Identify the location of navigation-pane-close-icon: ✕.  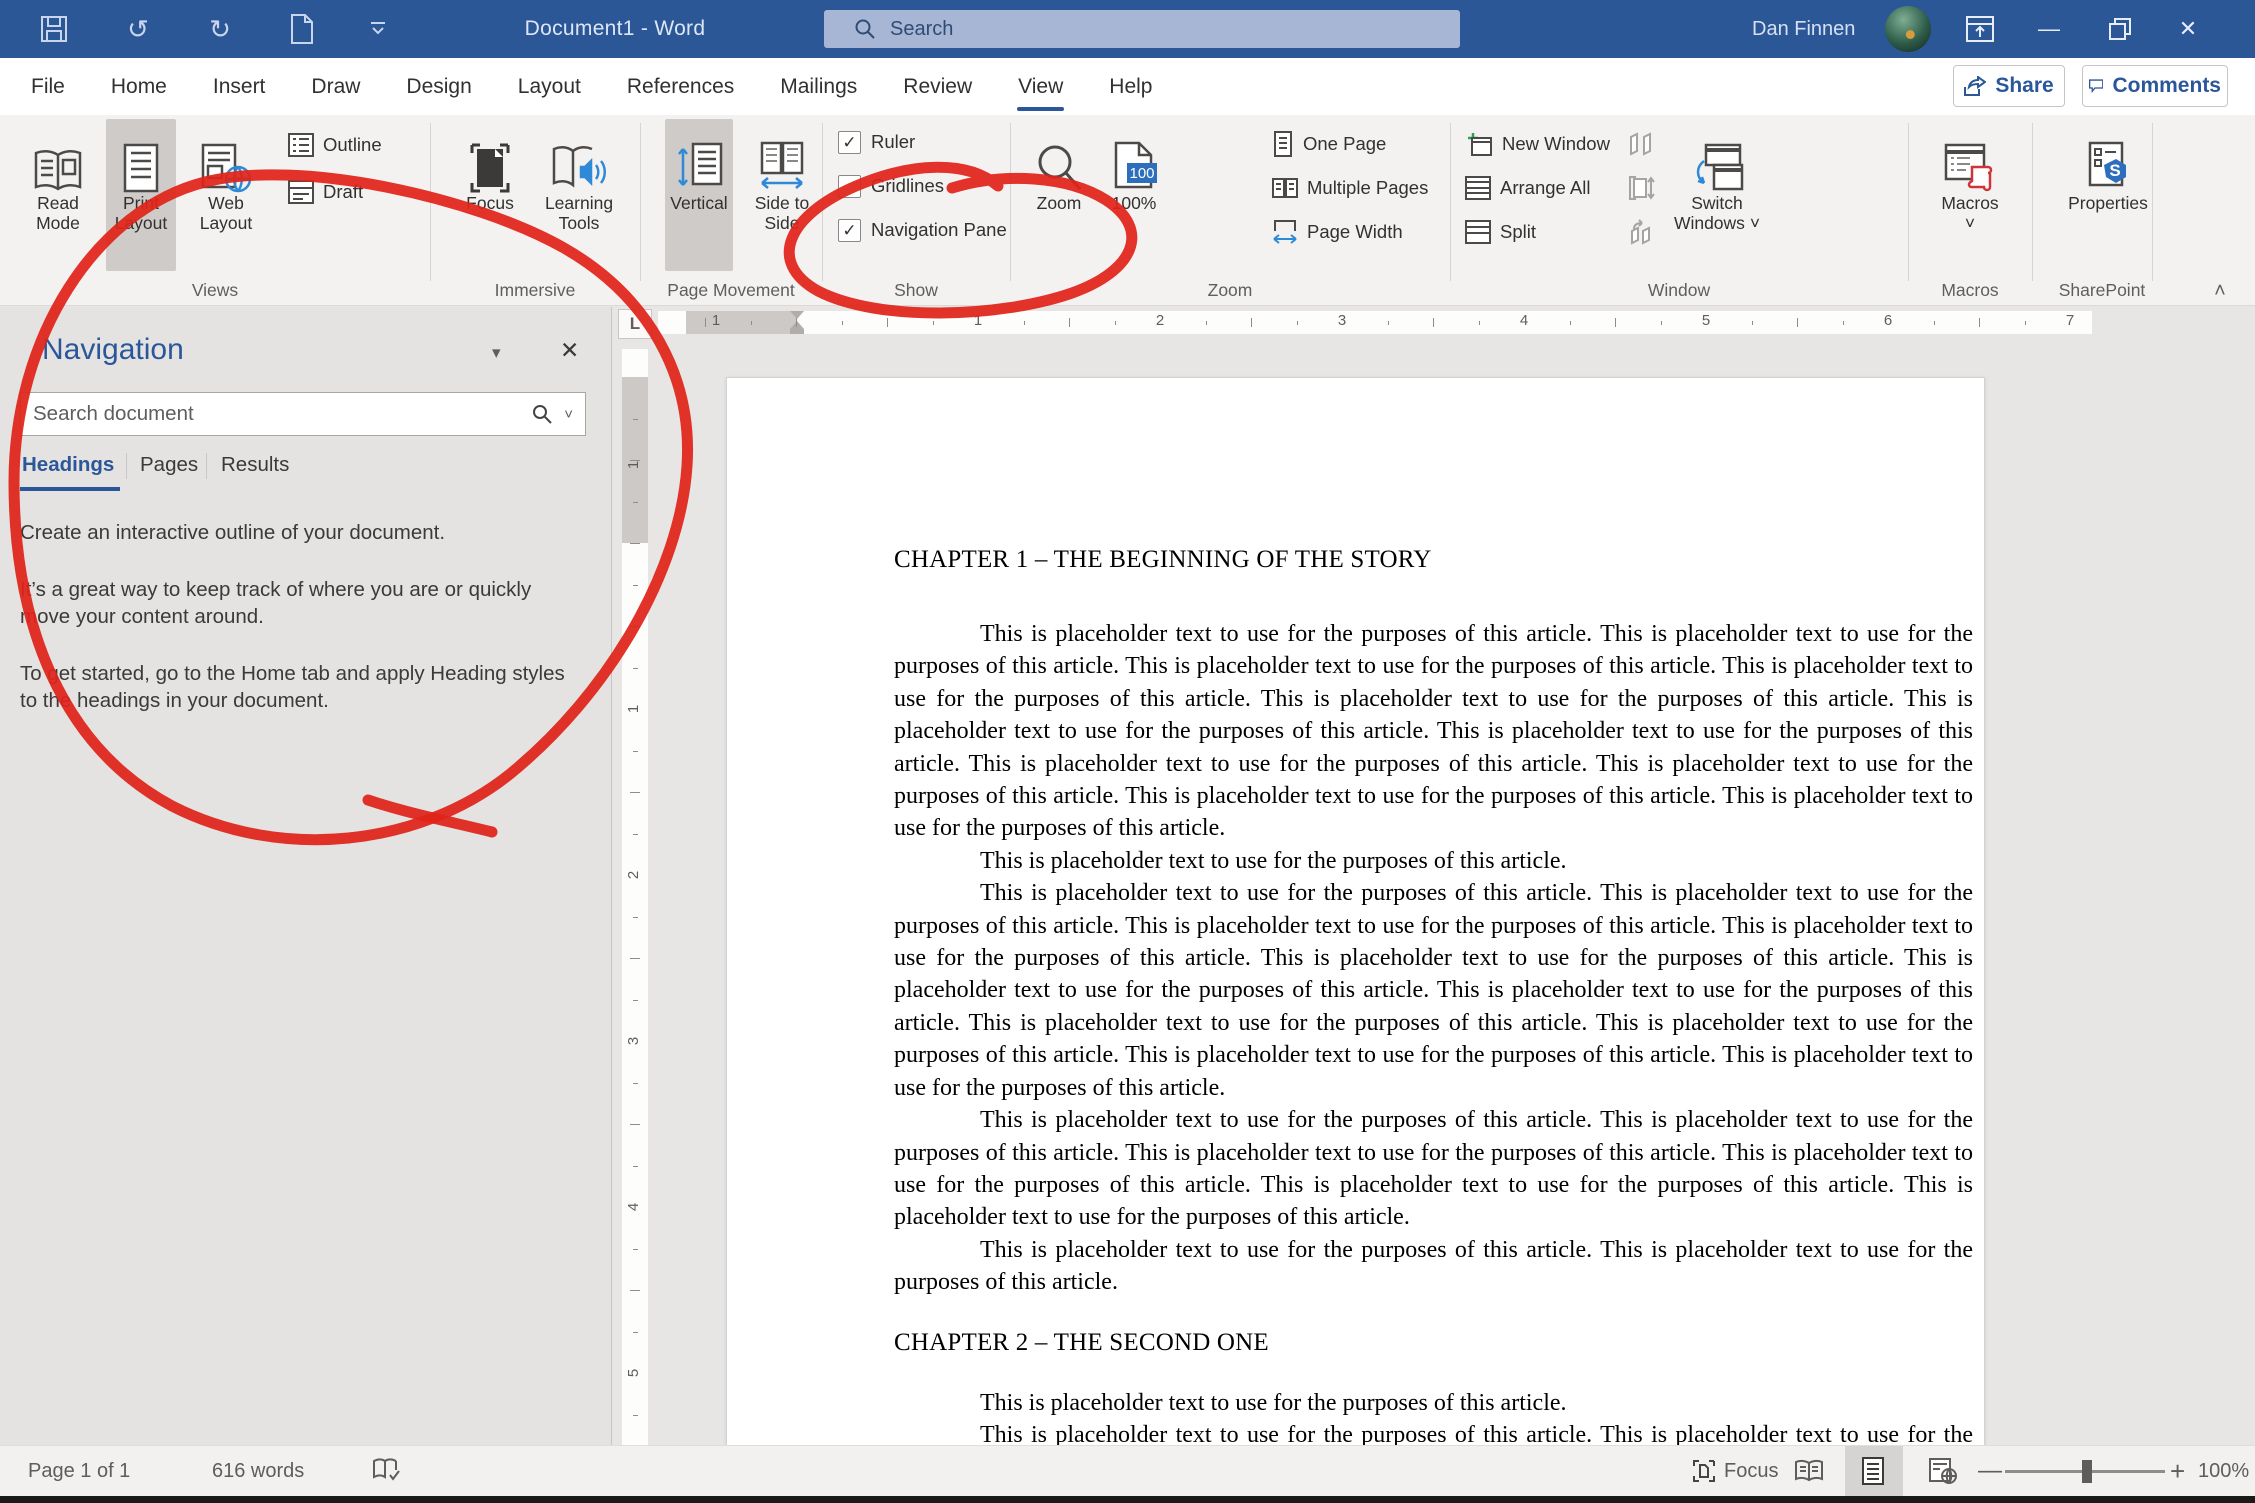
(569, 350).